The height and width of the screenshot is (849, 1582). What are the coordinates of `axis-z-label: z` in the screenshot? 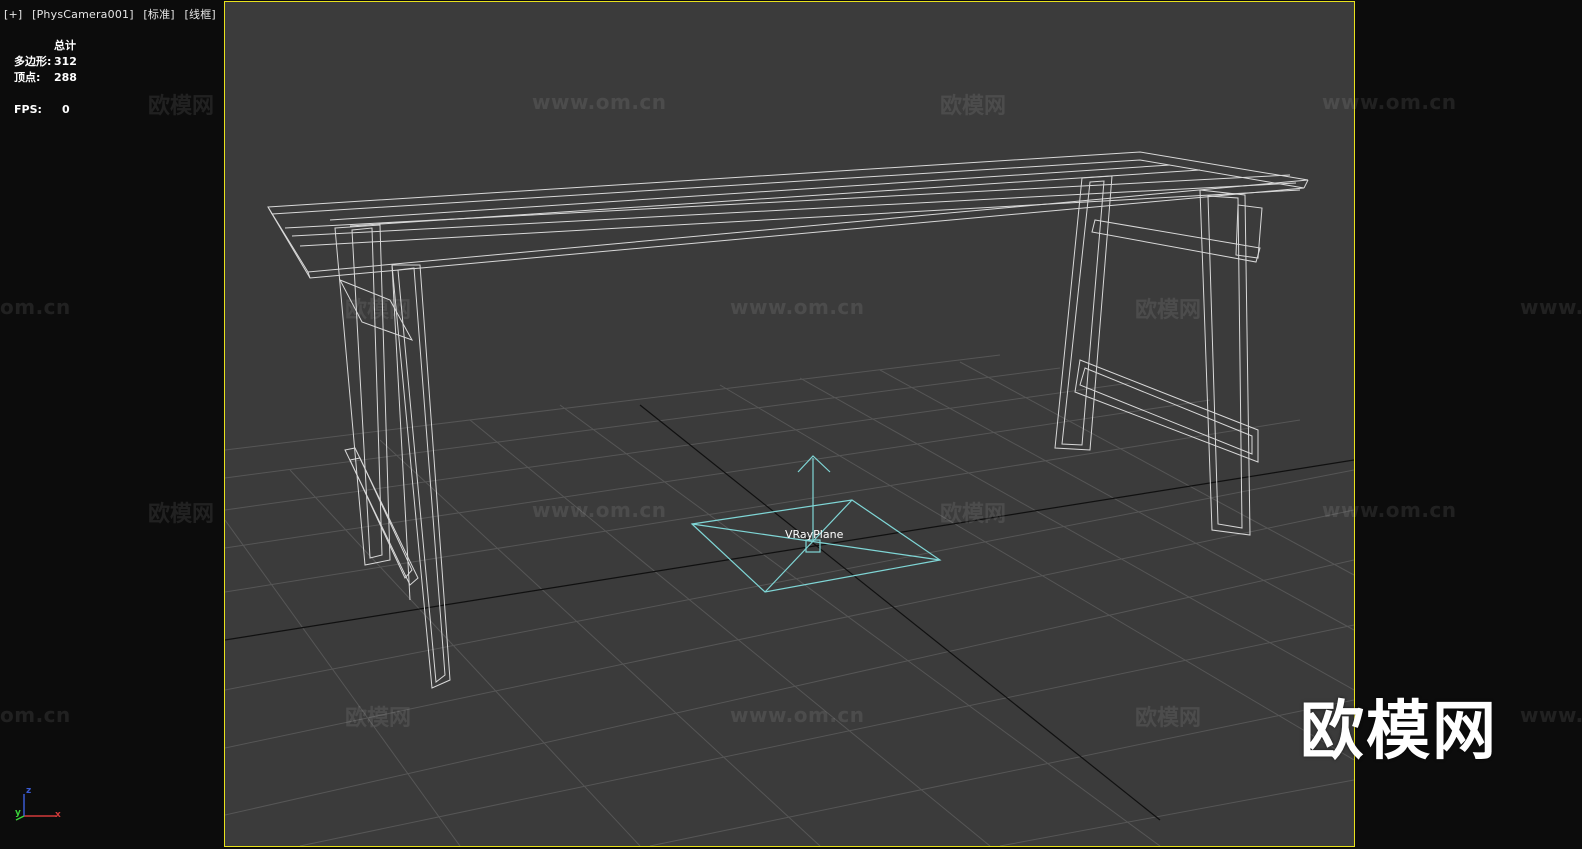 It's located at (29, 791).